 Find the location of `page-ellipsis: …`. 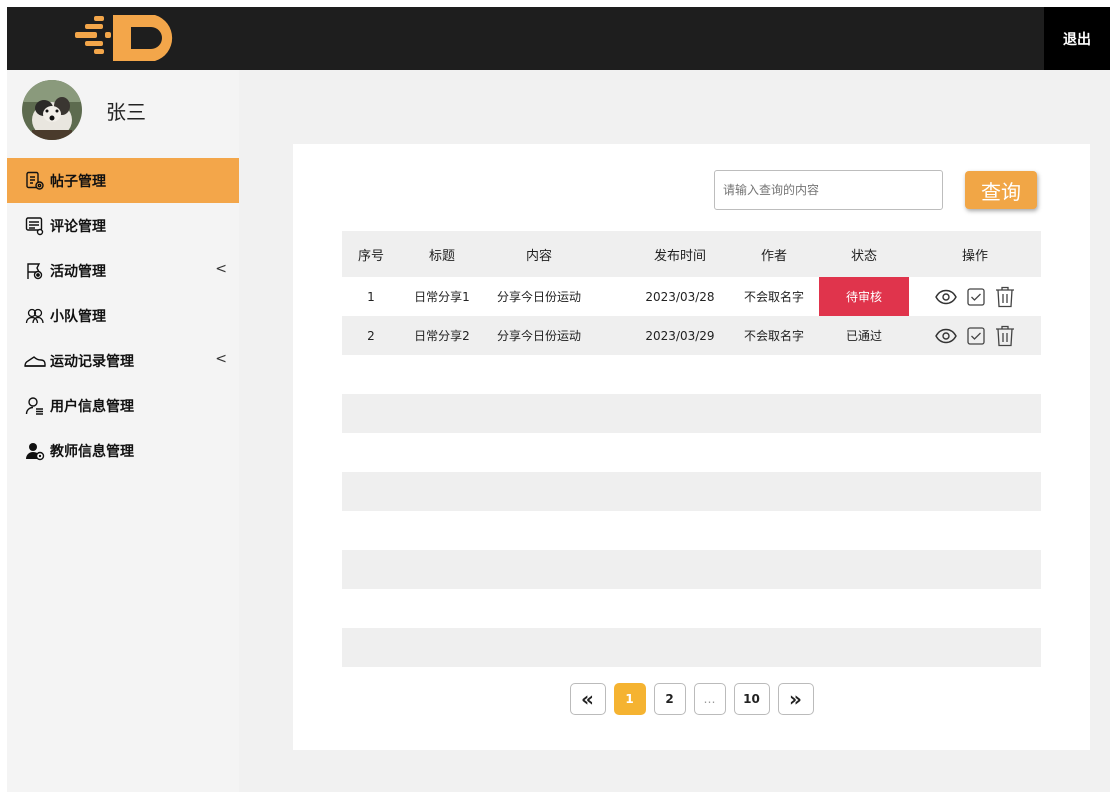

page-ellipsis: … is located at coordinates (709, 699).